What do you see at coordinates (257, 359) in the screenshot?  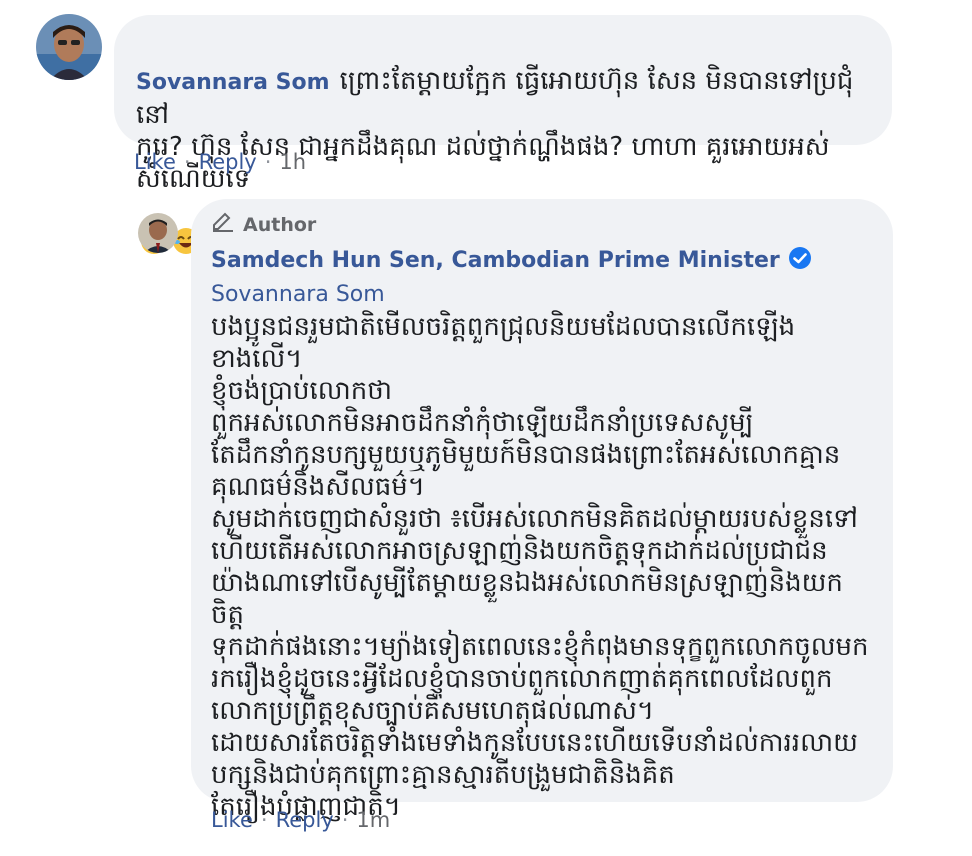 I see `reply-body-line: ខាងលើ។` at bounding box center [257, 359].